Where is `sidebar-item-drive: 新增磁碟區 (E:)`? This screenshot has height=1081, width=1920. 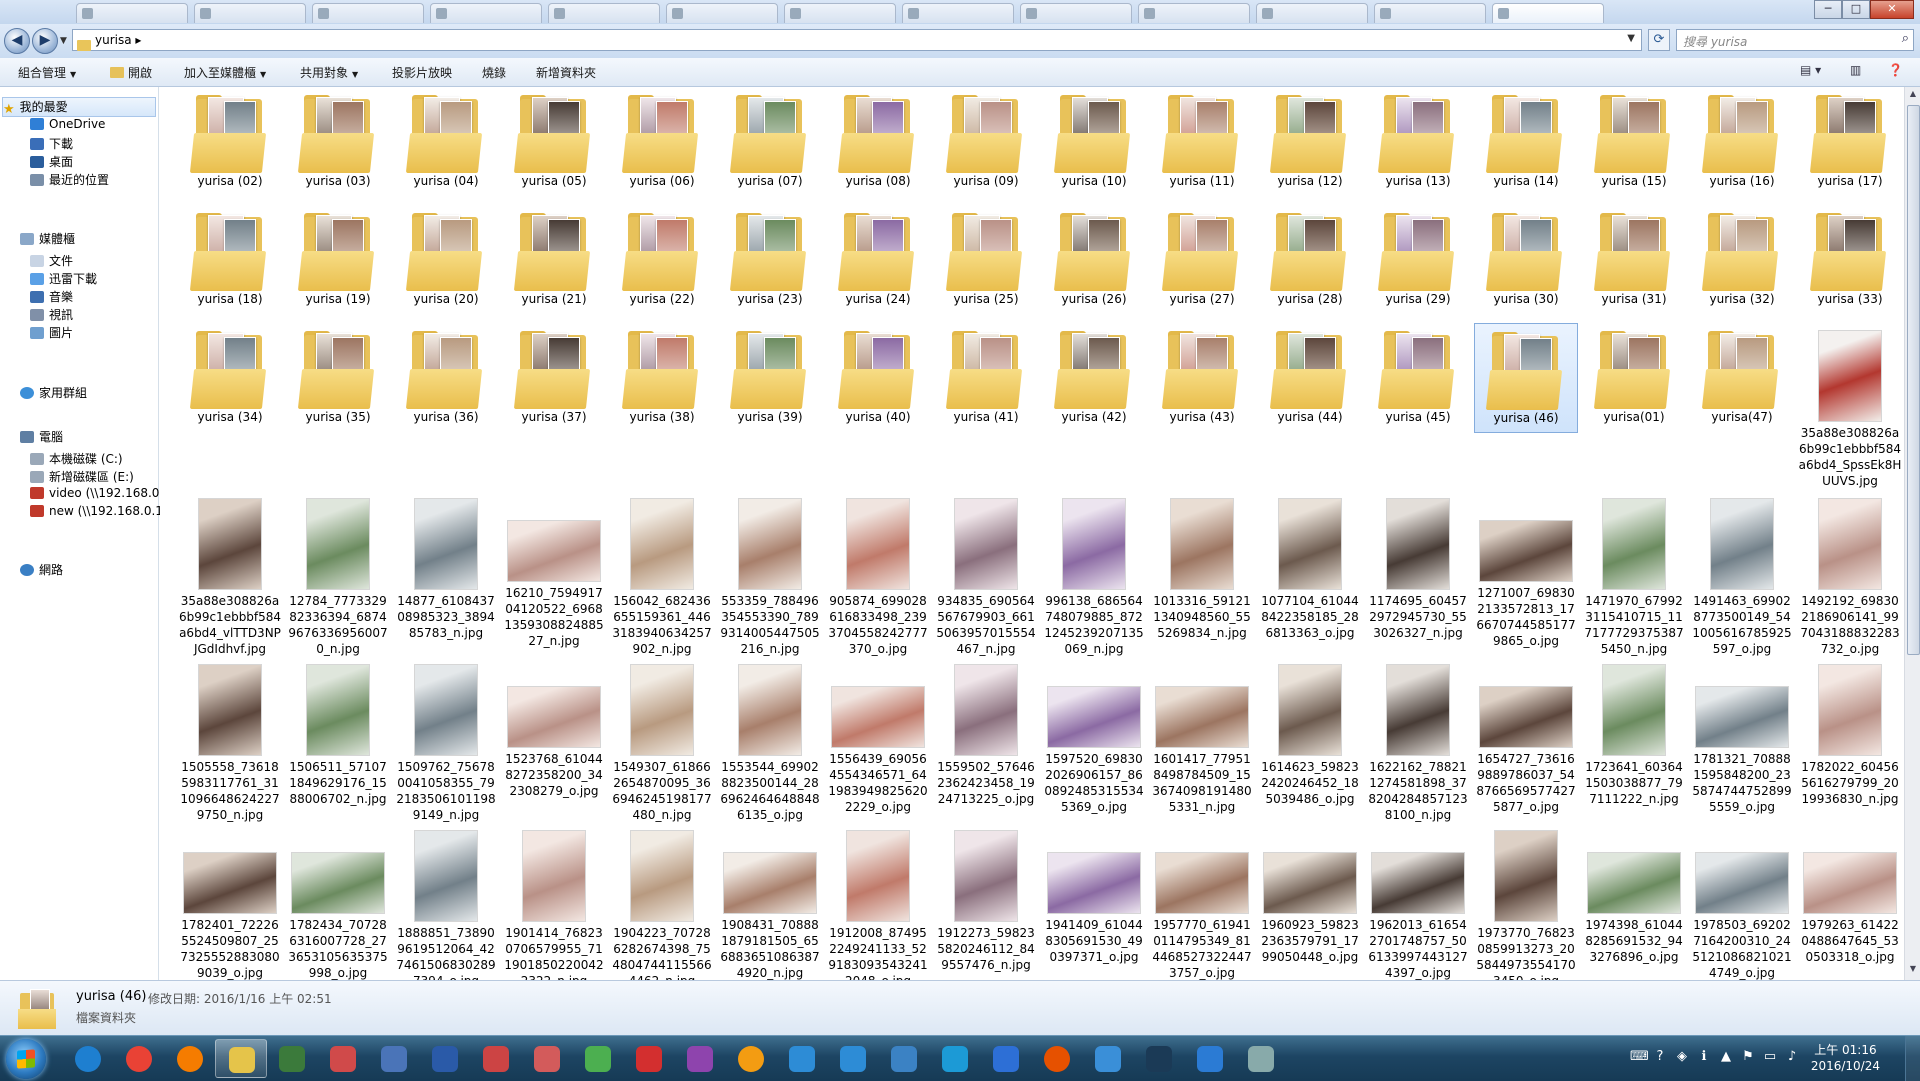
sidebar-item-drive: 新增磁碟區 (E:) is located at coordinates (82, 477).